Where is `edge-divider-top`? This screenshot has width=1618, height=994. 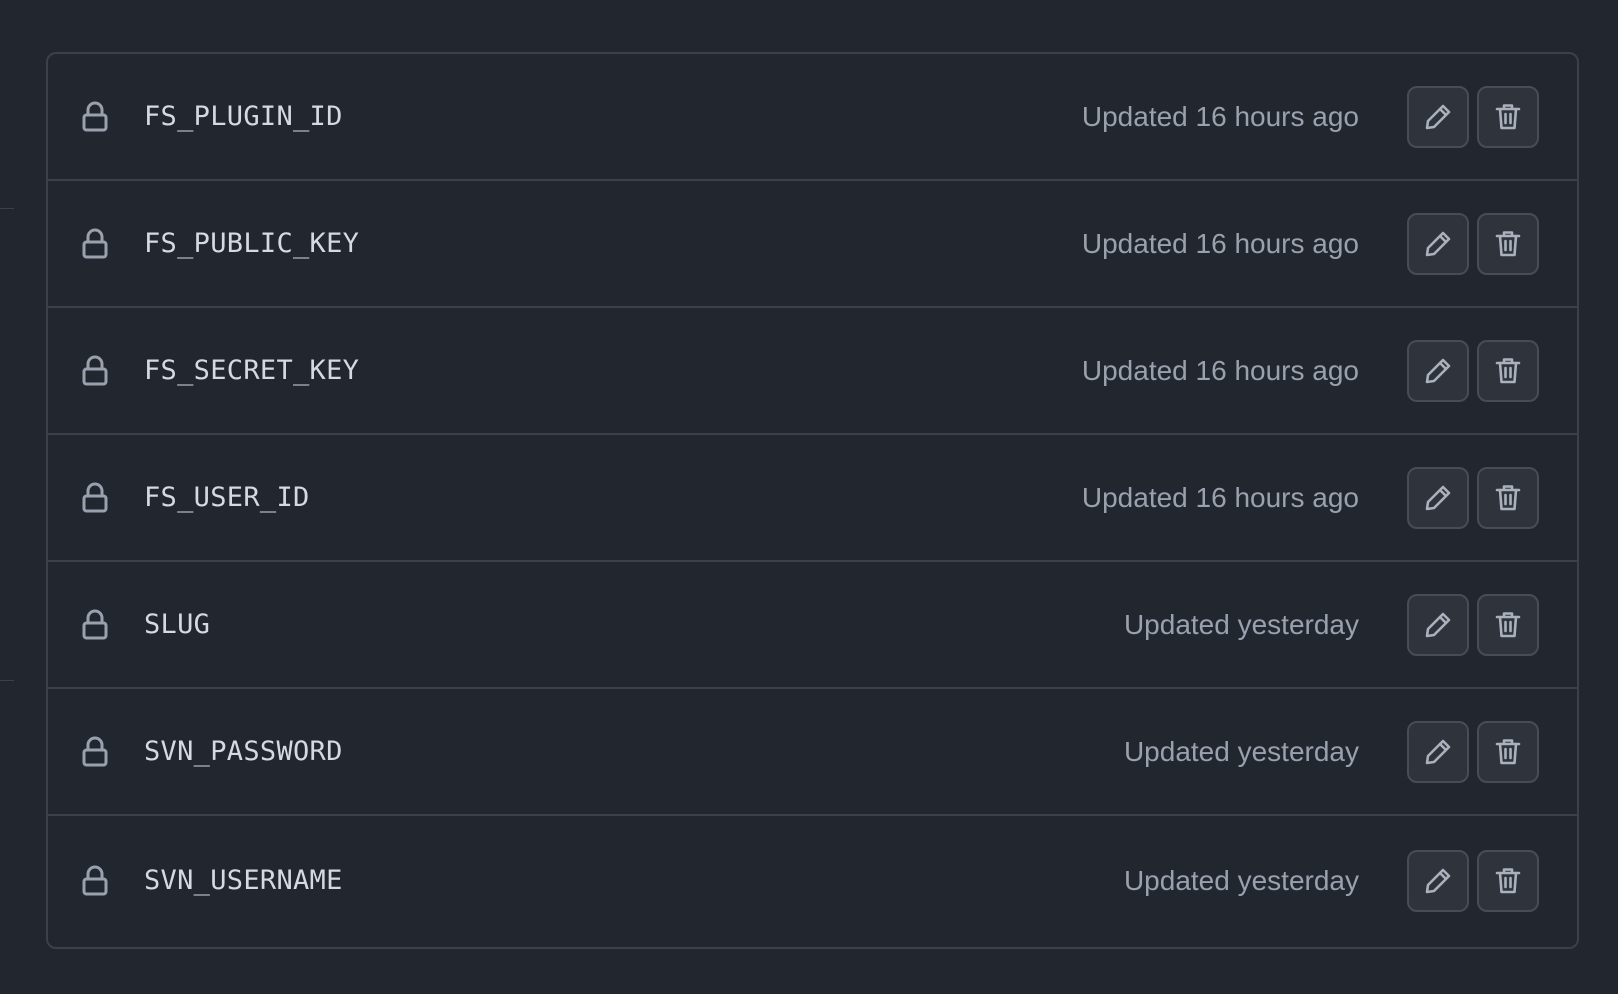 edge-divider-top is located at coordinates (7, 208).